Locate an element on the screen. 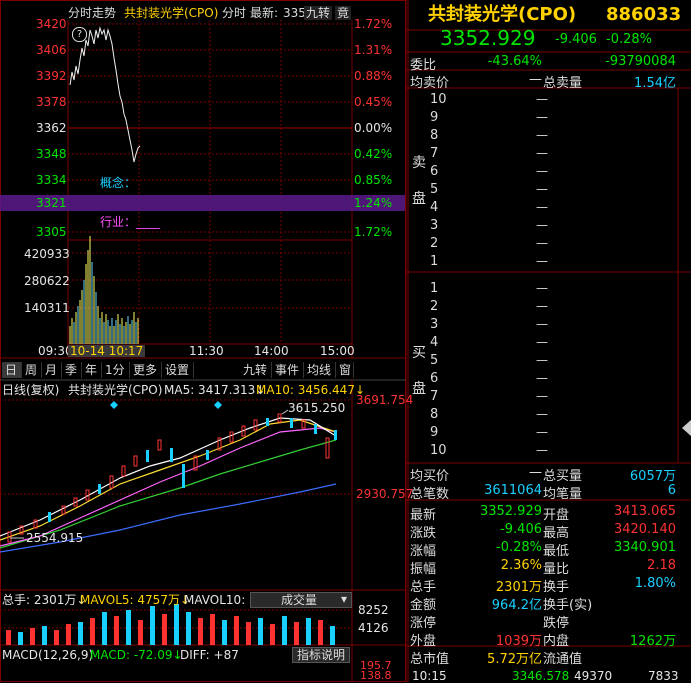 The width and height of the screenshot is (691, 683). buy-level: 4 is located at coordinates (434, 342).